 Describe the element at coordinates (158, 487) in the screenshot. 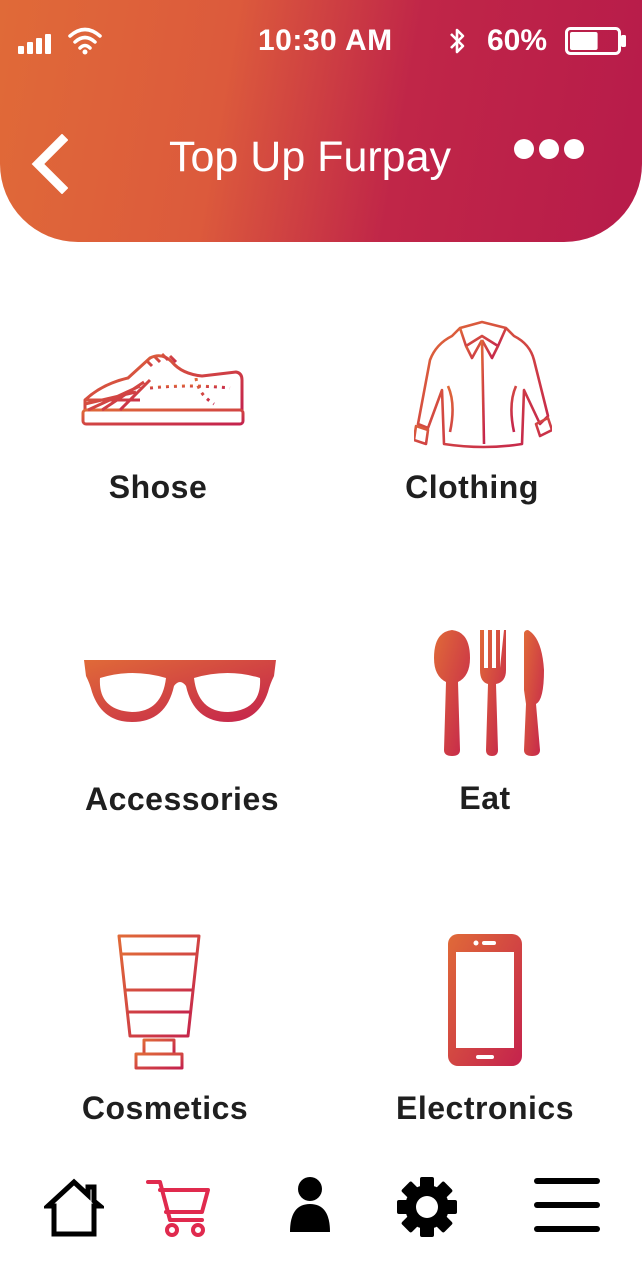

I see `category-label: Shose` at that location.